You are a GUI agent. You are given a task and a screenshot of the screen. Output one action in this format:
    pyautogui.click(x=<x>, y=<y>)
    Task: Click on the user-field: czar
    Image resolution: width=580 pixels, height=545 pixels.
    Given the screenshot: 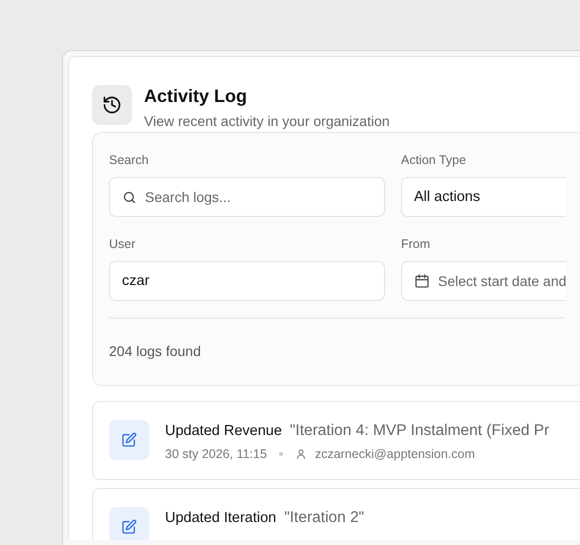 What is the action you would take?
    pyautogui.click(x=247, y=281)
    